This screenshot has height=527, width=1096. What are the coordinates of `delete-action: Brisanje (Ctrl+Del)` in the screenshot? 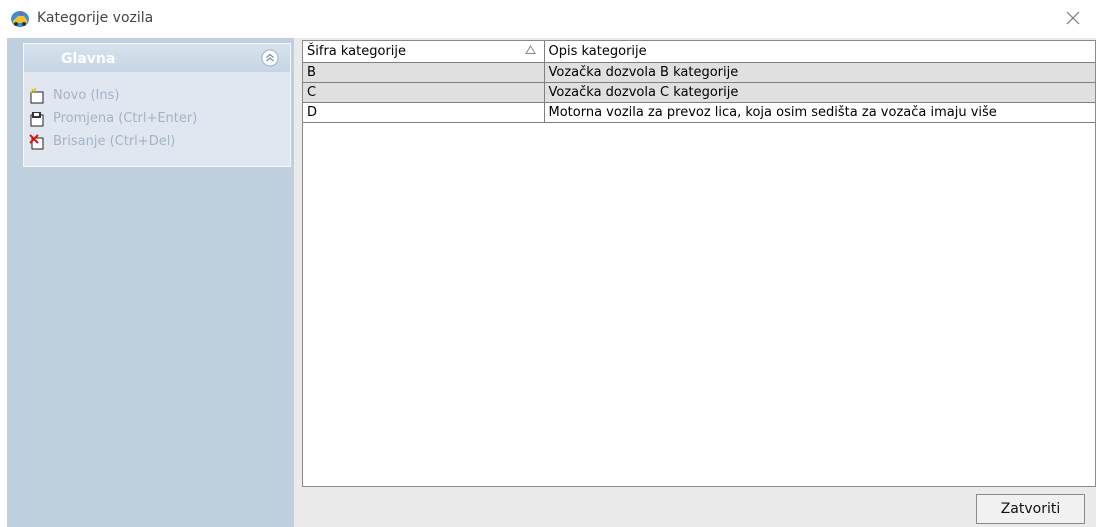 It's located at (157, 141).